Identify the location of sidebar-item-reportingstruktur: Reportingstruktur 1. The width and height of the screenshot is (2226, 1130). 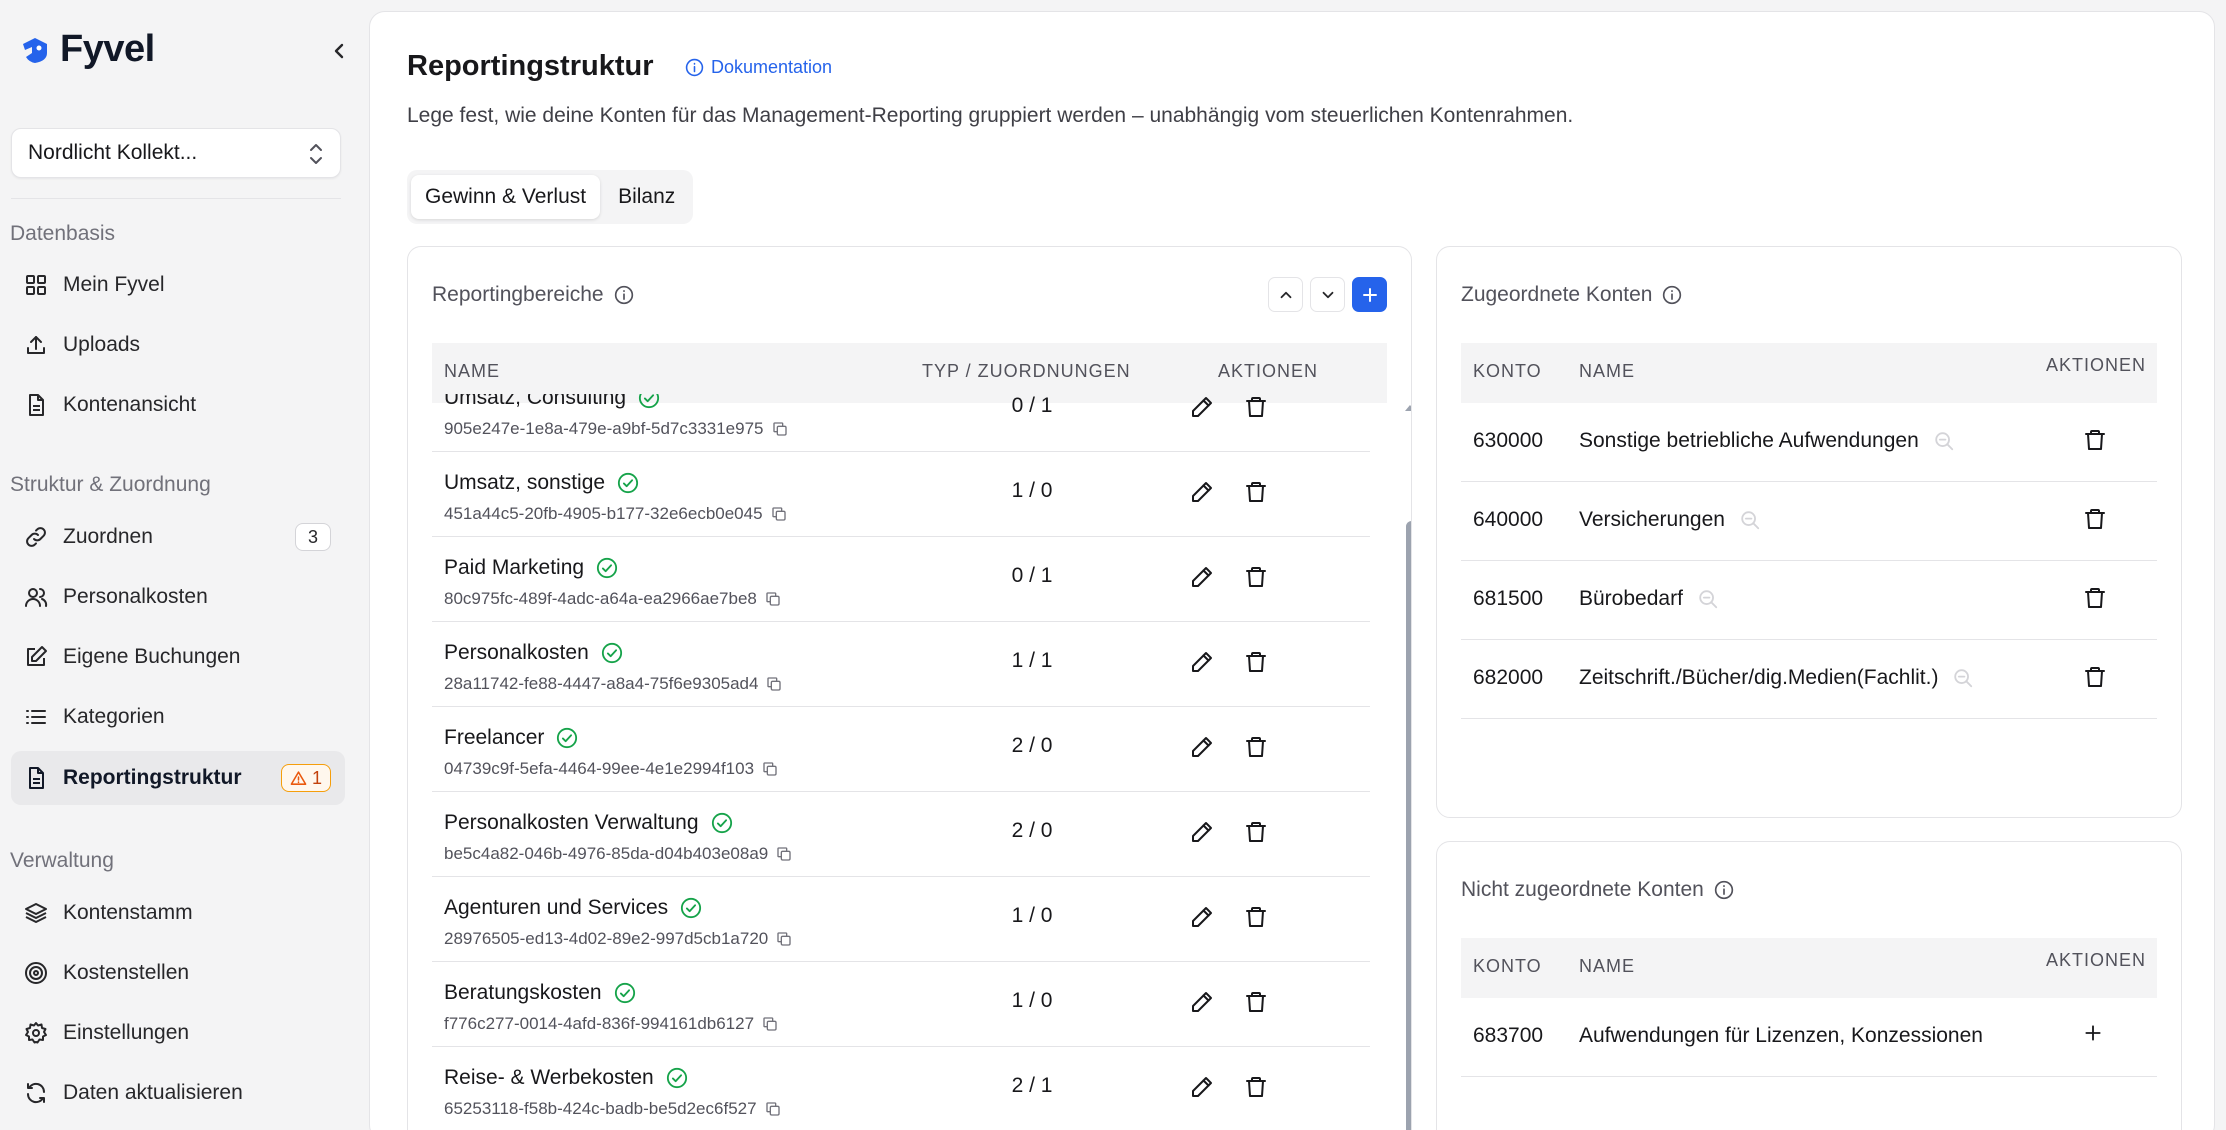
(178, 778).